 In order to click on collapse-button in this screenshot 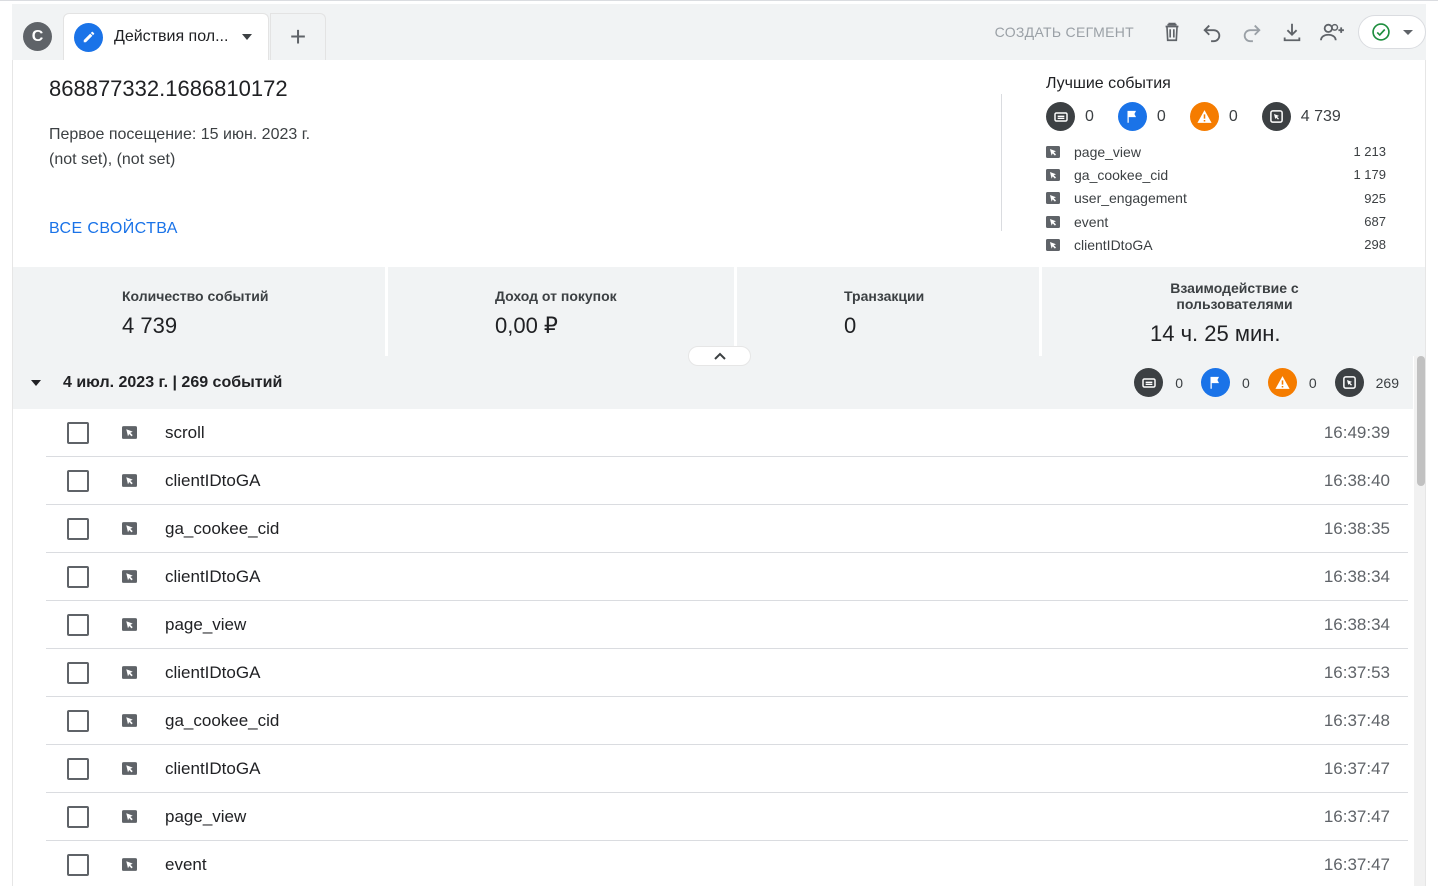, I will do `click(719, 356)`.